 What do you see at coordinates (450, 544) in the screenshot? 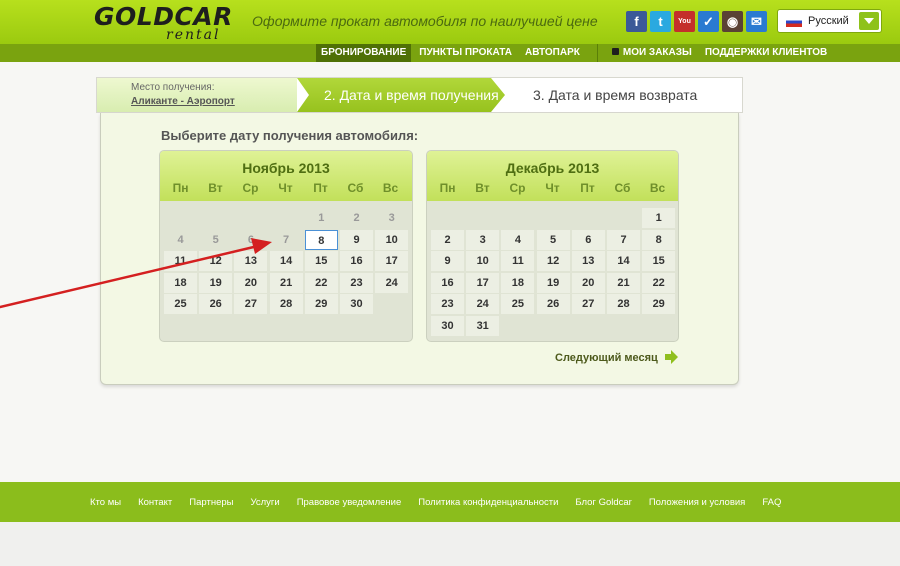
I see `footer-bottom` at bounding box center [450, 544].